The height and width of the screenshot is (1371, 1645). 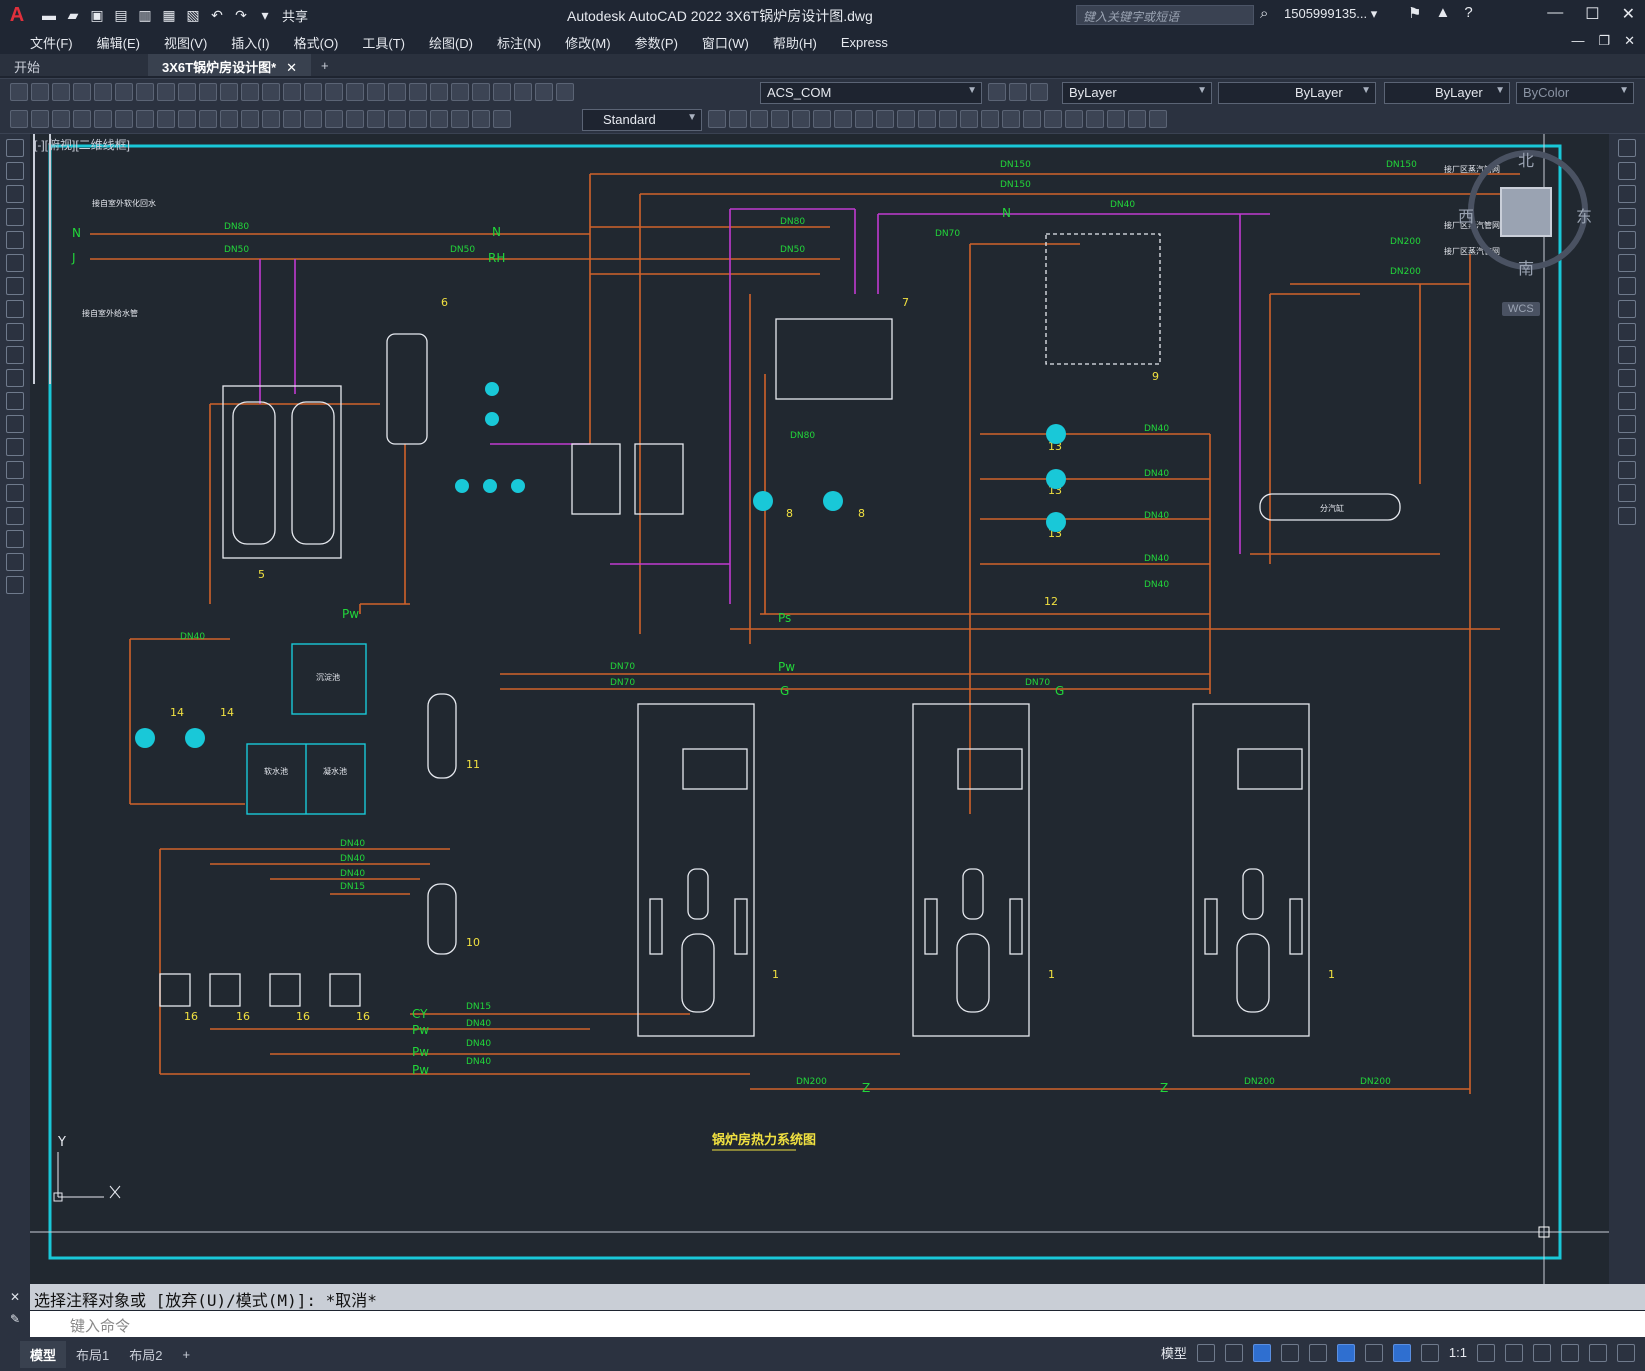 I want to click on tool-g-icon, so click(x=145, y=119).